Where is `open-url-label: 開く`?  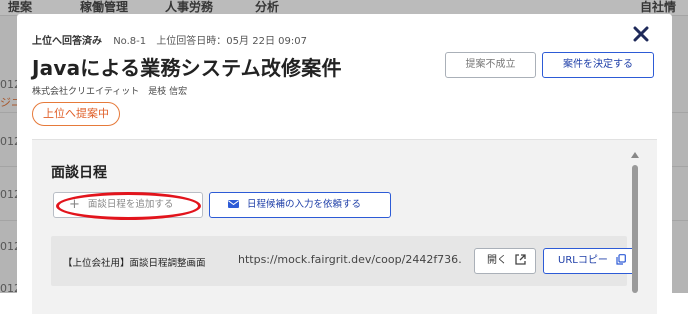
open-url-label: 開く is located at coordinates (497, 260).